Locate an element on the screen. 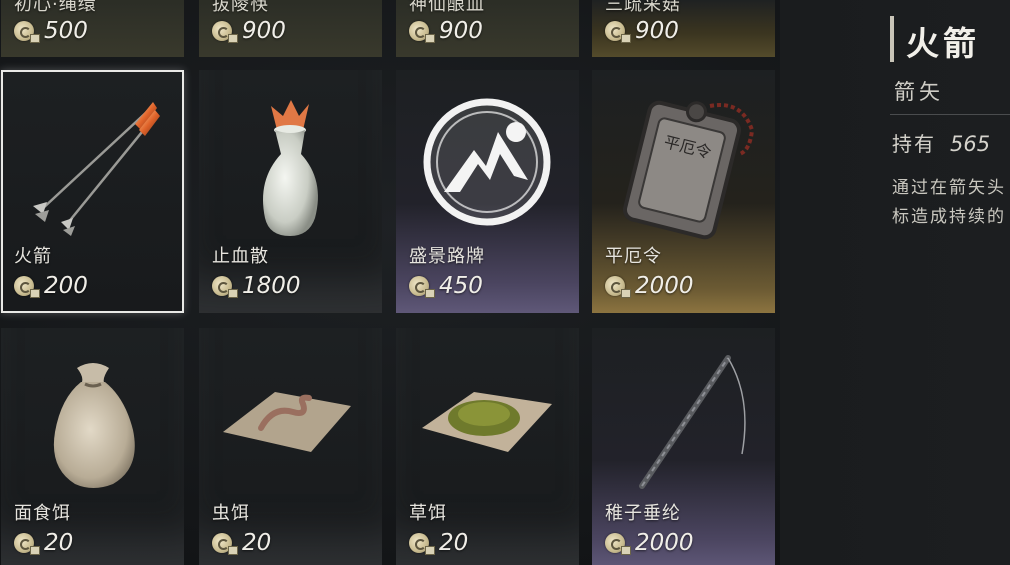 The image size is (1010, 565). item-name: 虫饵 is located at coordinates (231, 513).